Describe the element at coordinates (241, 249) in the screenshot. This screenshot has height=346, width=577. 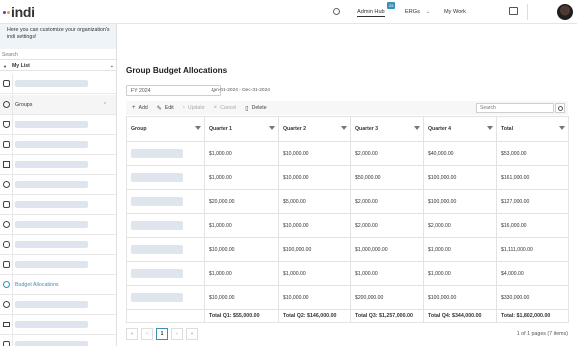
I see `q1-cell: $10,000.00` at that location.